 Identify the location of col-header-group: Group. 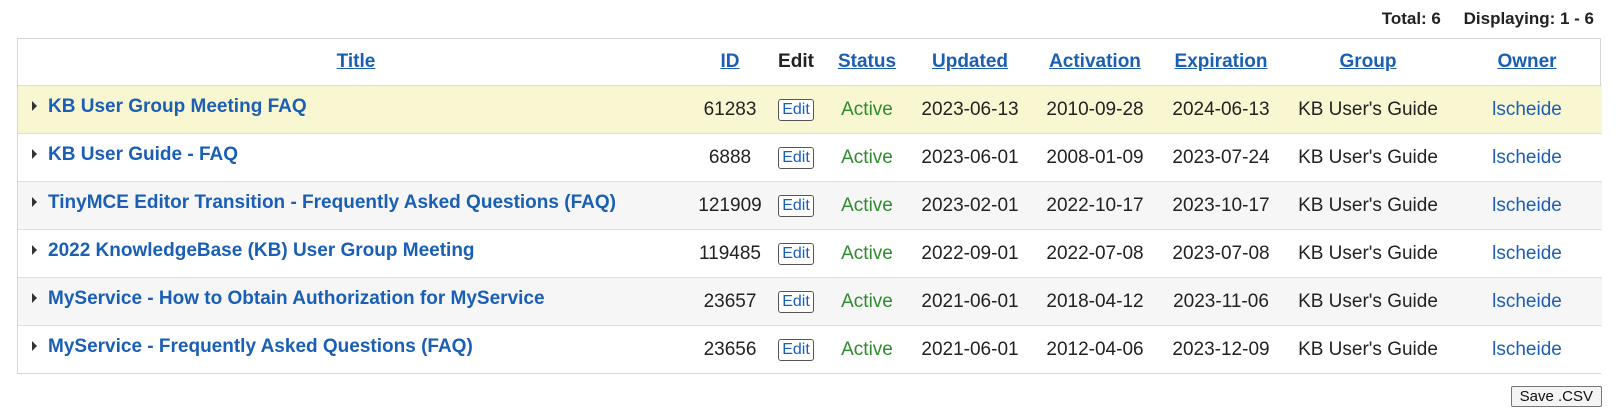
(1368, 62).